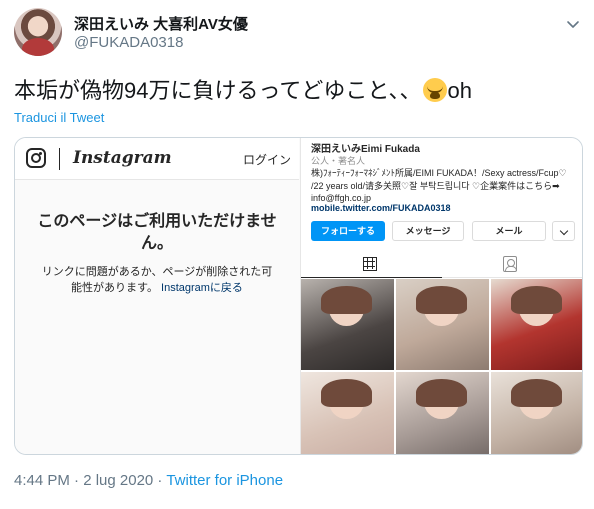 This screenshot has height=509, width=594. I want to click on active-tab-indicator, so click(371, 277).